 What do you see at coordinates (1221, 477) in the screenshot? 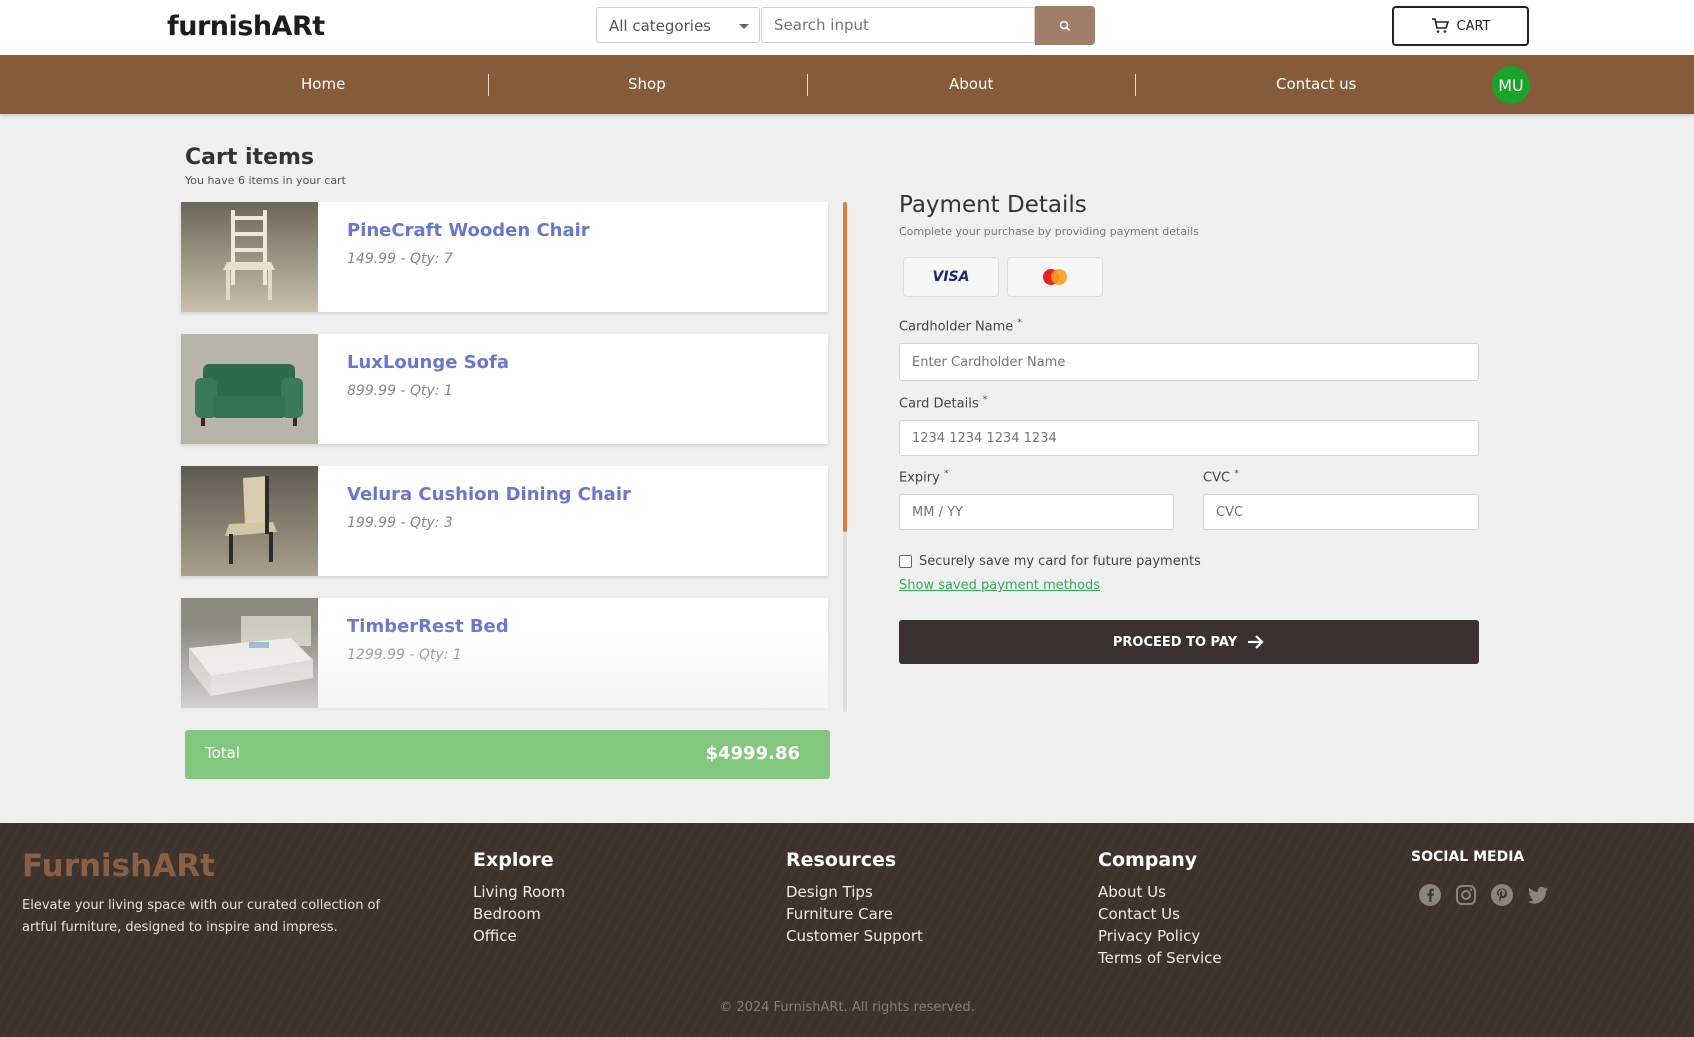
I see `cvc-label: CVC *` at bounding box center [1221, 477].